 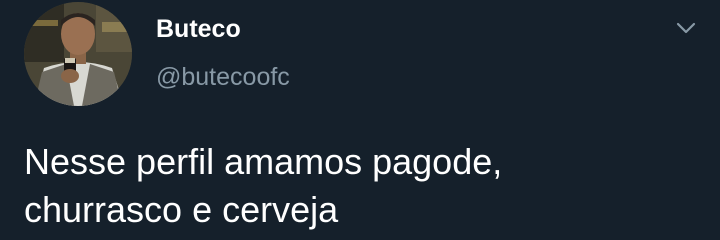 I want to click on author-display-name: Buteco, so click(x=198, y=29).